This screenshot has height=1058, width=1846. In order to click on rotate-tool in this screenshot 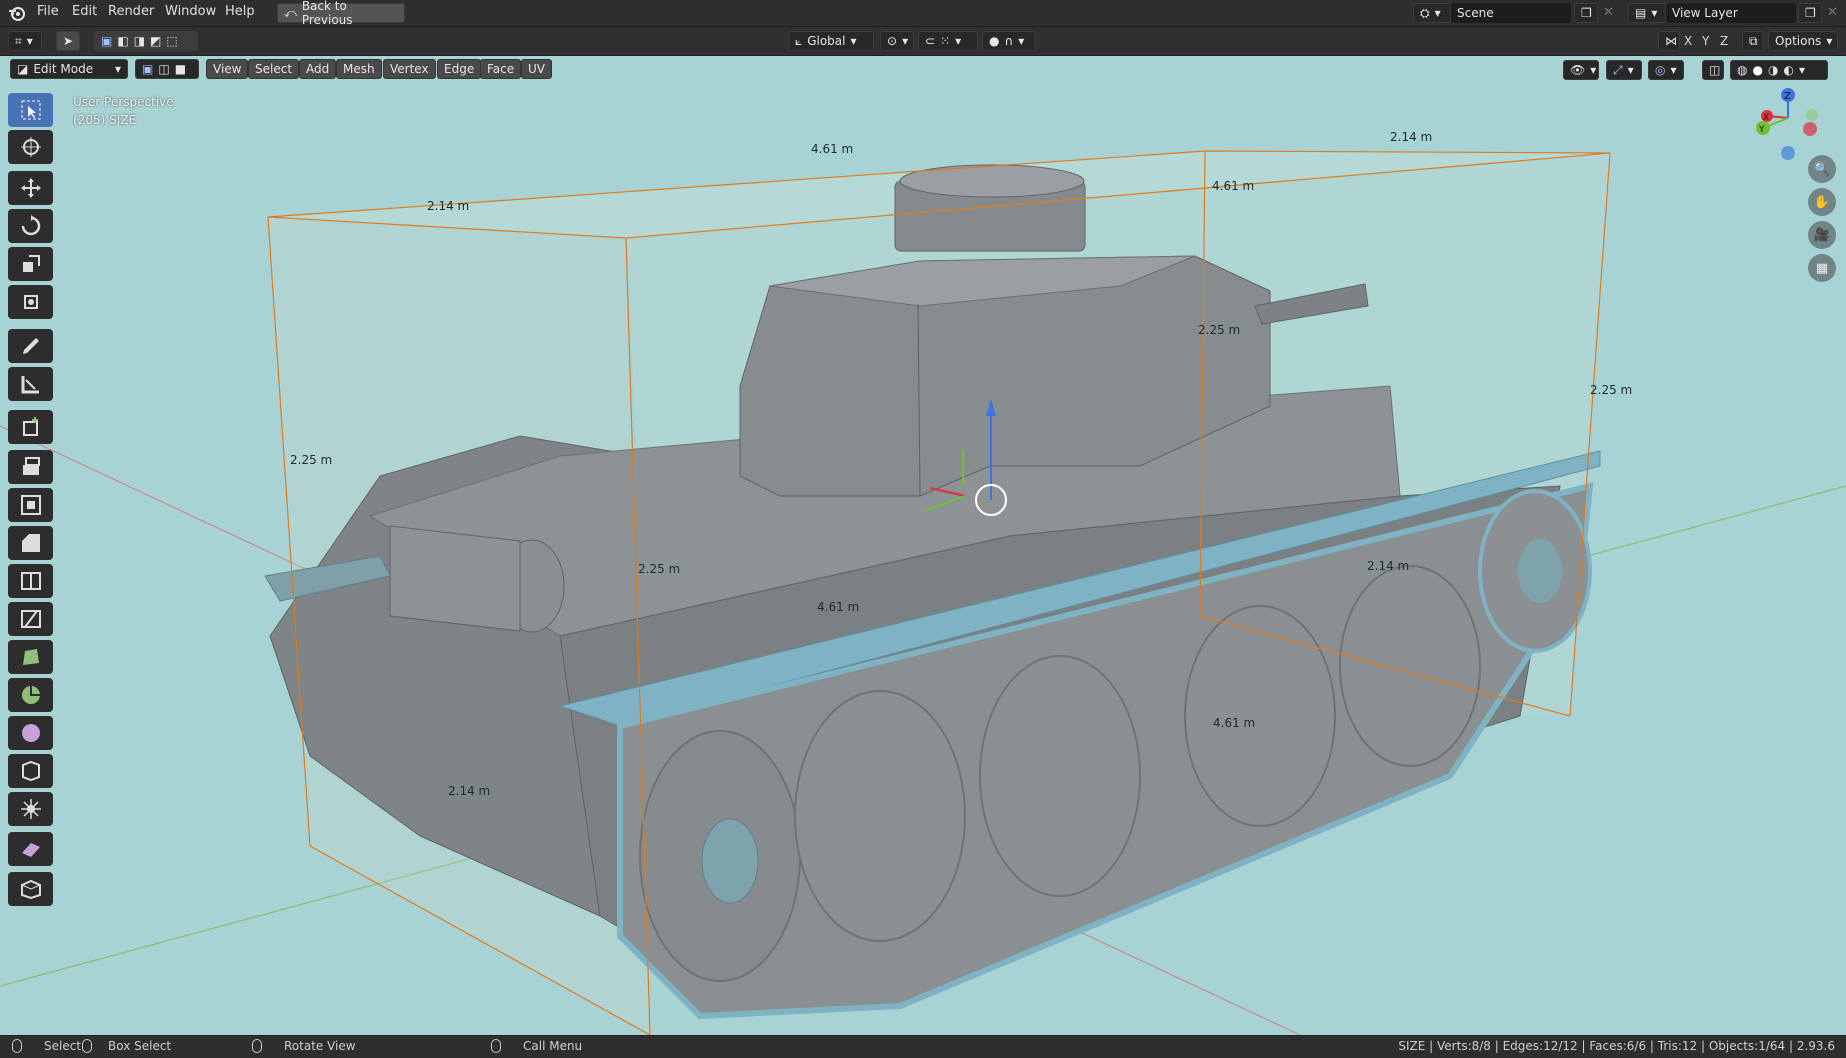, I will do `click(30, 226)`.